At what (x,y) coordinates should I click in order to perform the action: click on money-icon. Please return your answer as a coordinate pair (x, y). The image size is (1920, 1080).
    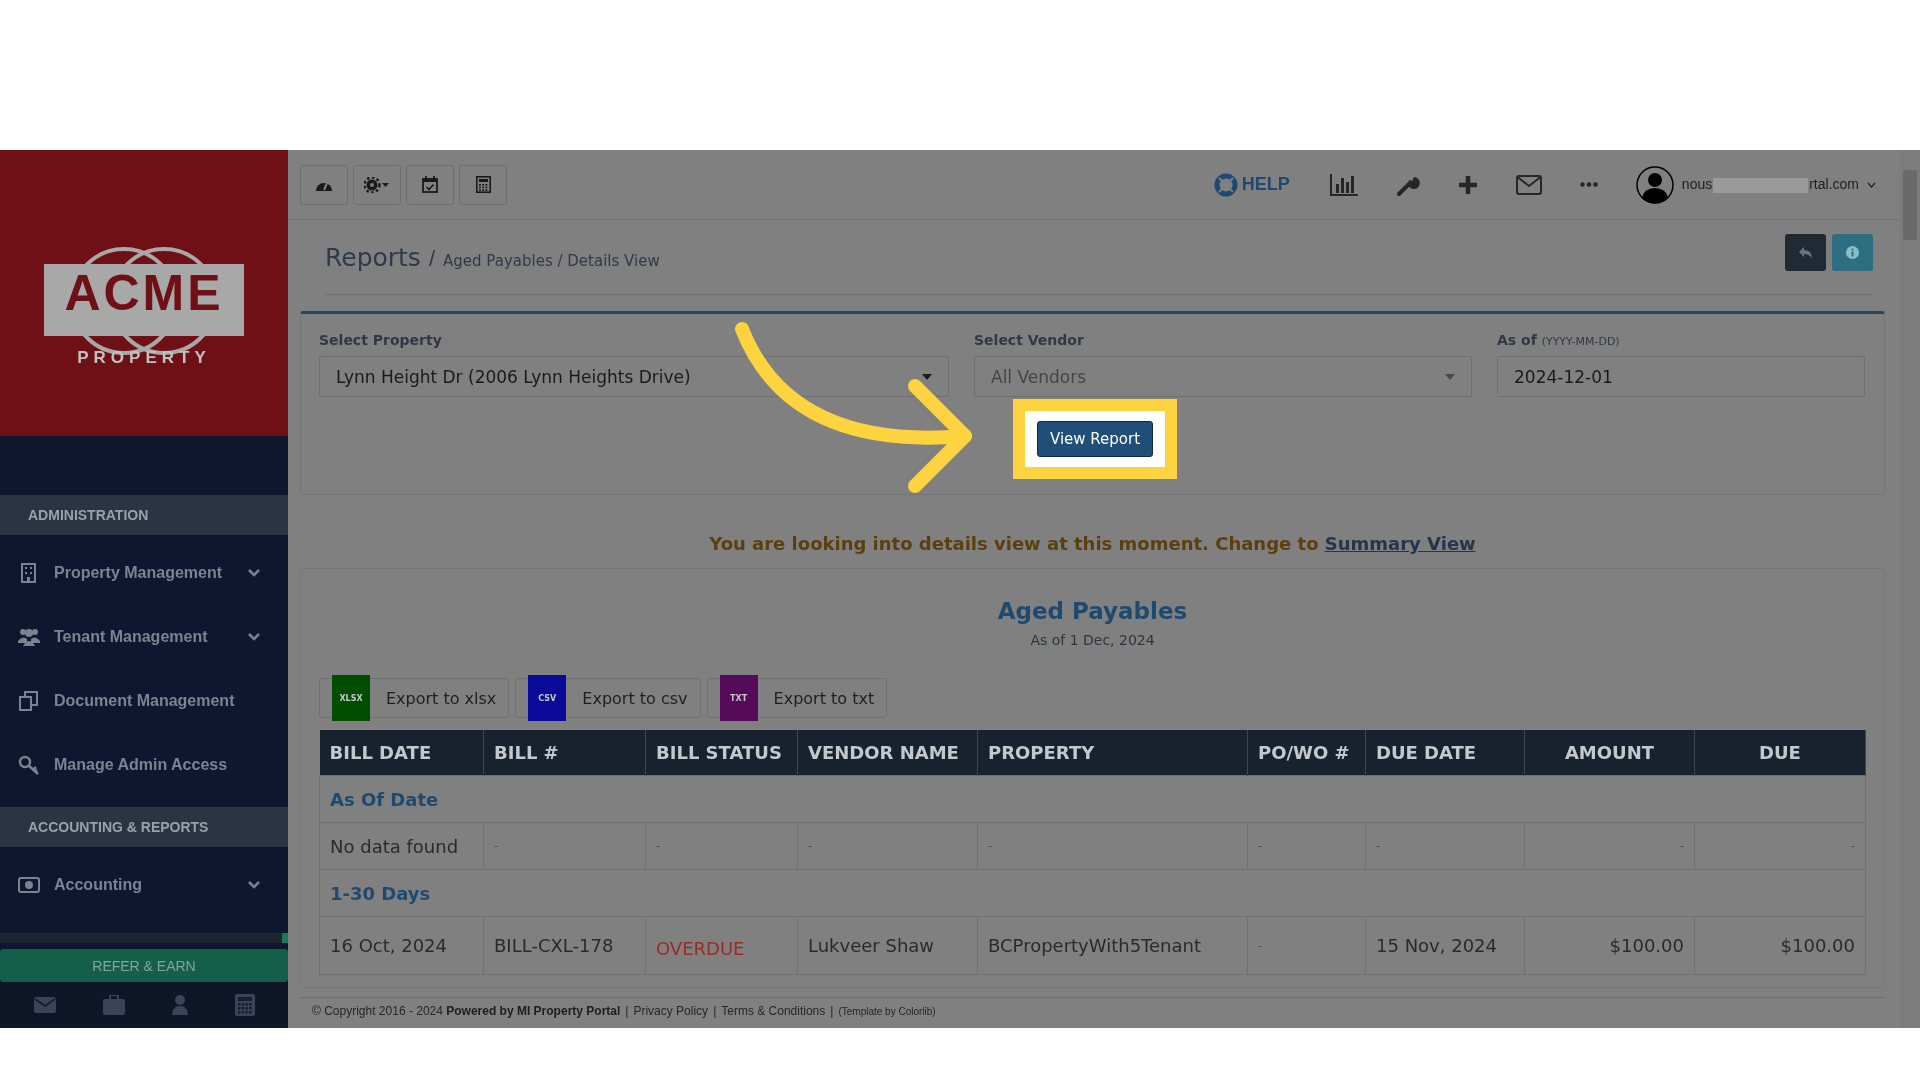
    Looking at the image, I should click on (29, 885).